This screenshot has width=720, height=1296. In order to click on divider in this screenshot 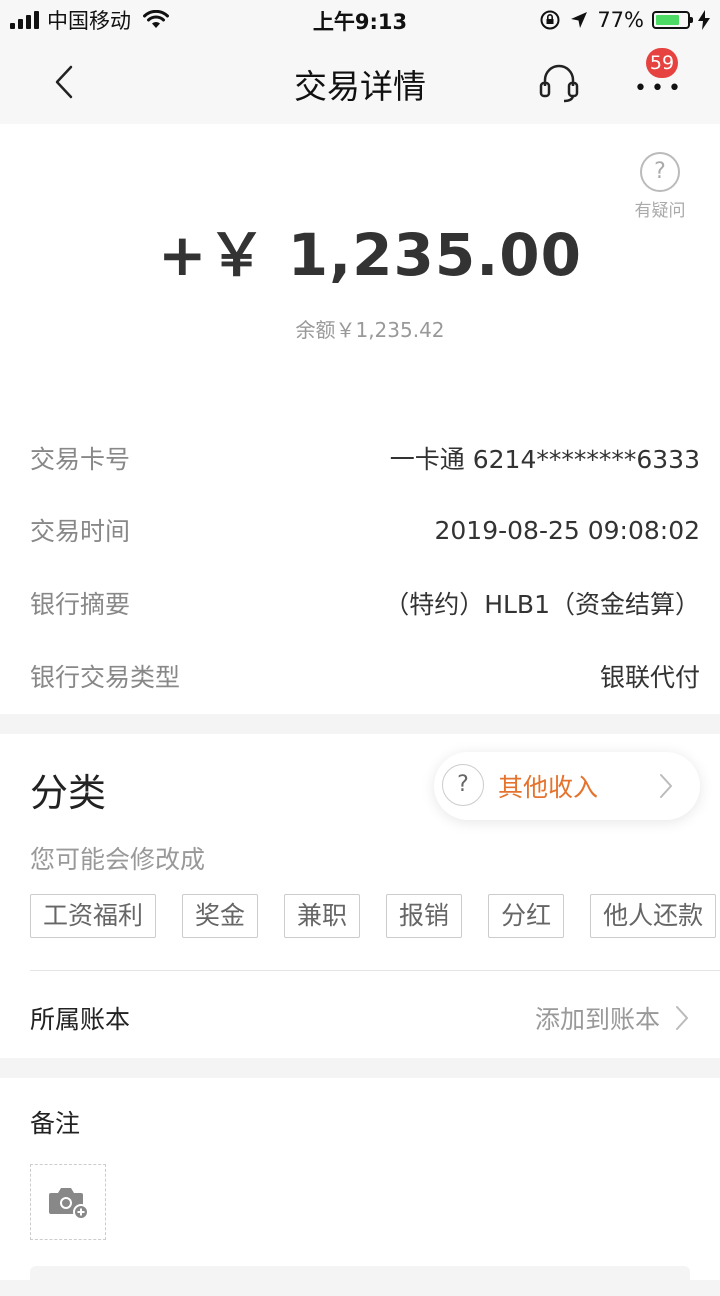, I will do `click(375, 970)`.